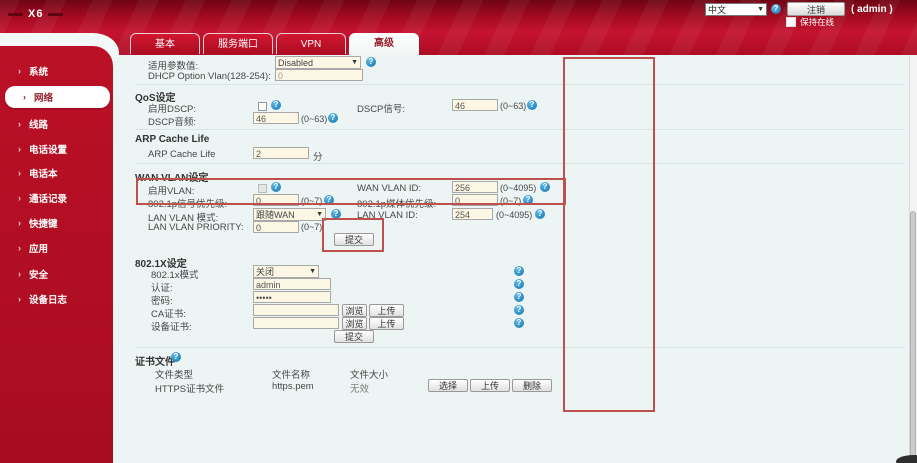 This screenshot has width=917, height=463. I want to click on ca-upload-button: 上传, so click(386, 310).